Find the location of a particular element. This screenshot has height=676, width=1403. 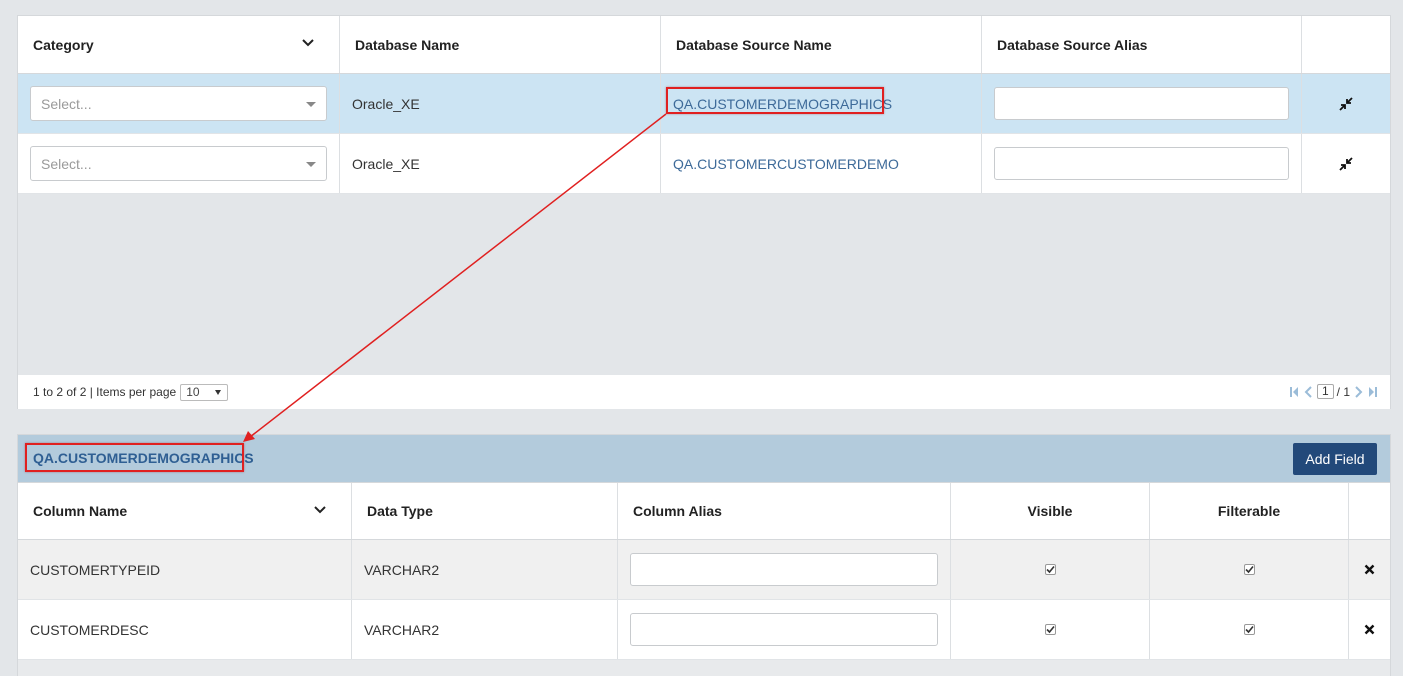

column-name: CUSTOMERTYPEID is located at coordinates (95, 569).